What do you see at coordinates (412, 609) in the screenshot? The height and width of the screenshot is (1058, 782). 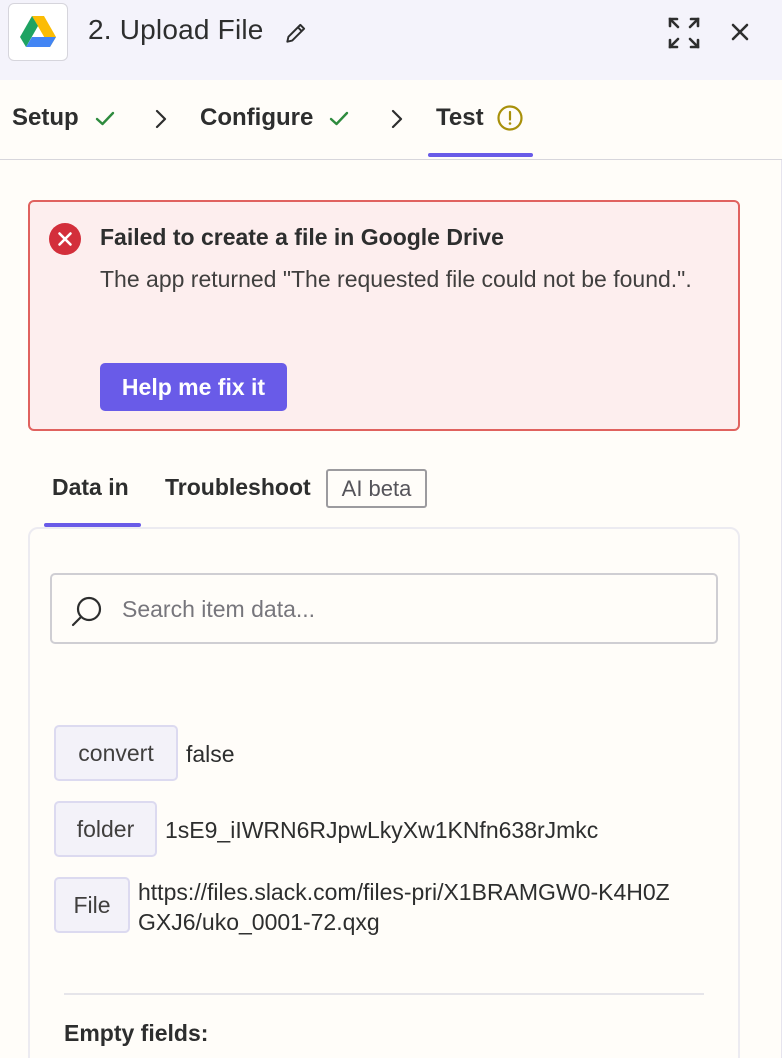 I see `search-input` at bounding box center [412, 609].